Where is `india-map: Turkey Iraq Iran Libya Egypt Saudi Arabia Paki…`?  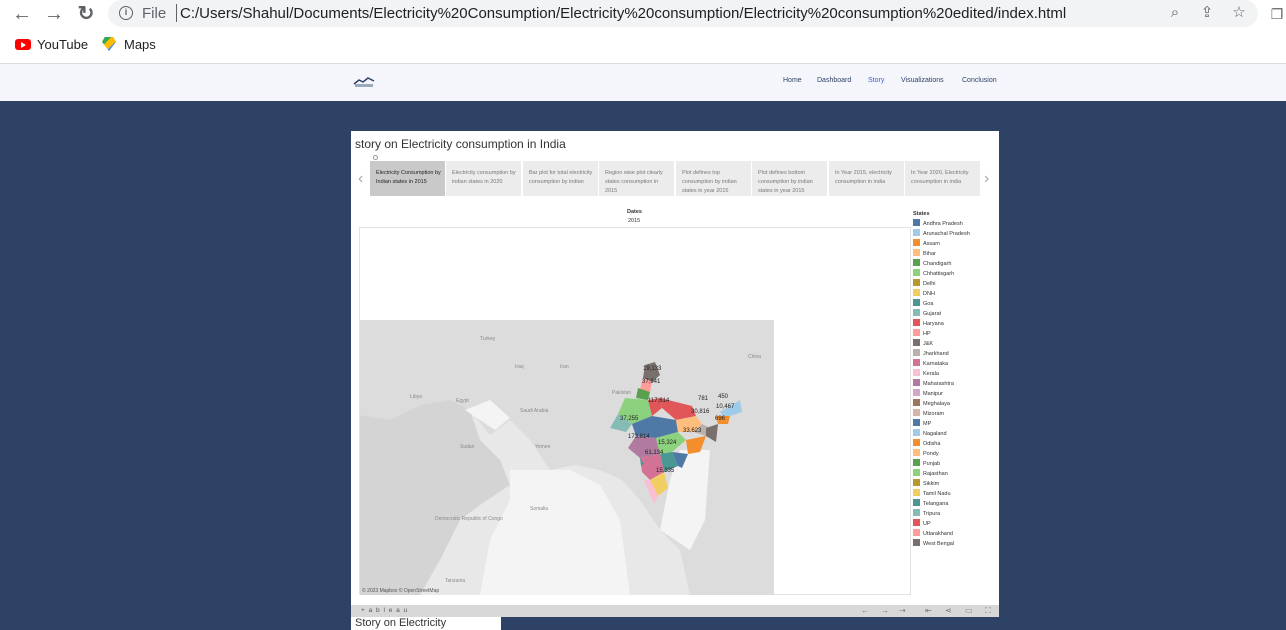
india-map: Turkey Iraq Iran Libya Egypt Saudi Arabia Paki… is located at coordinates (567, 457).